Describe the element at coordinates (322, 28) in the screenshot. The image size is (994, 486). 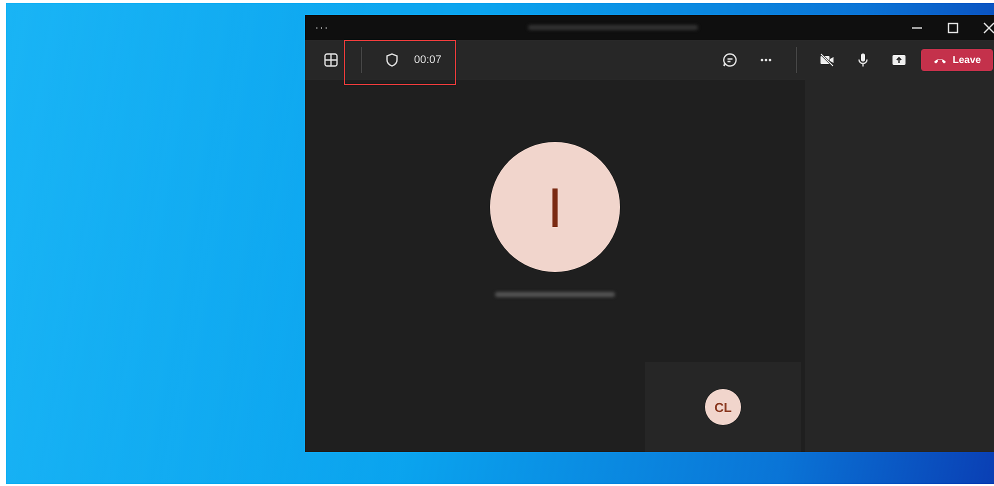
I see `more-menu: ···` at that location.